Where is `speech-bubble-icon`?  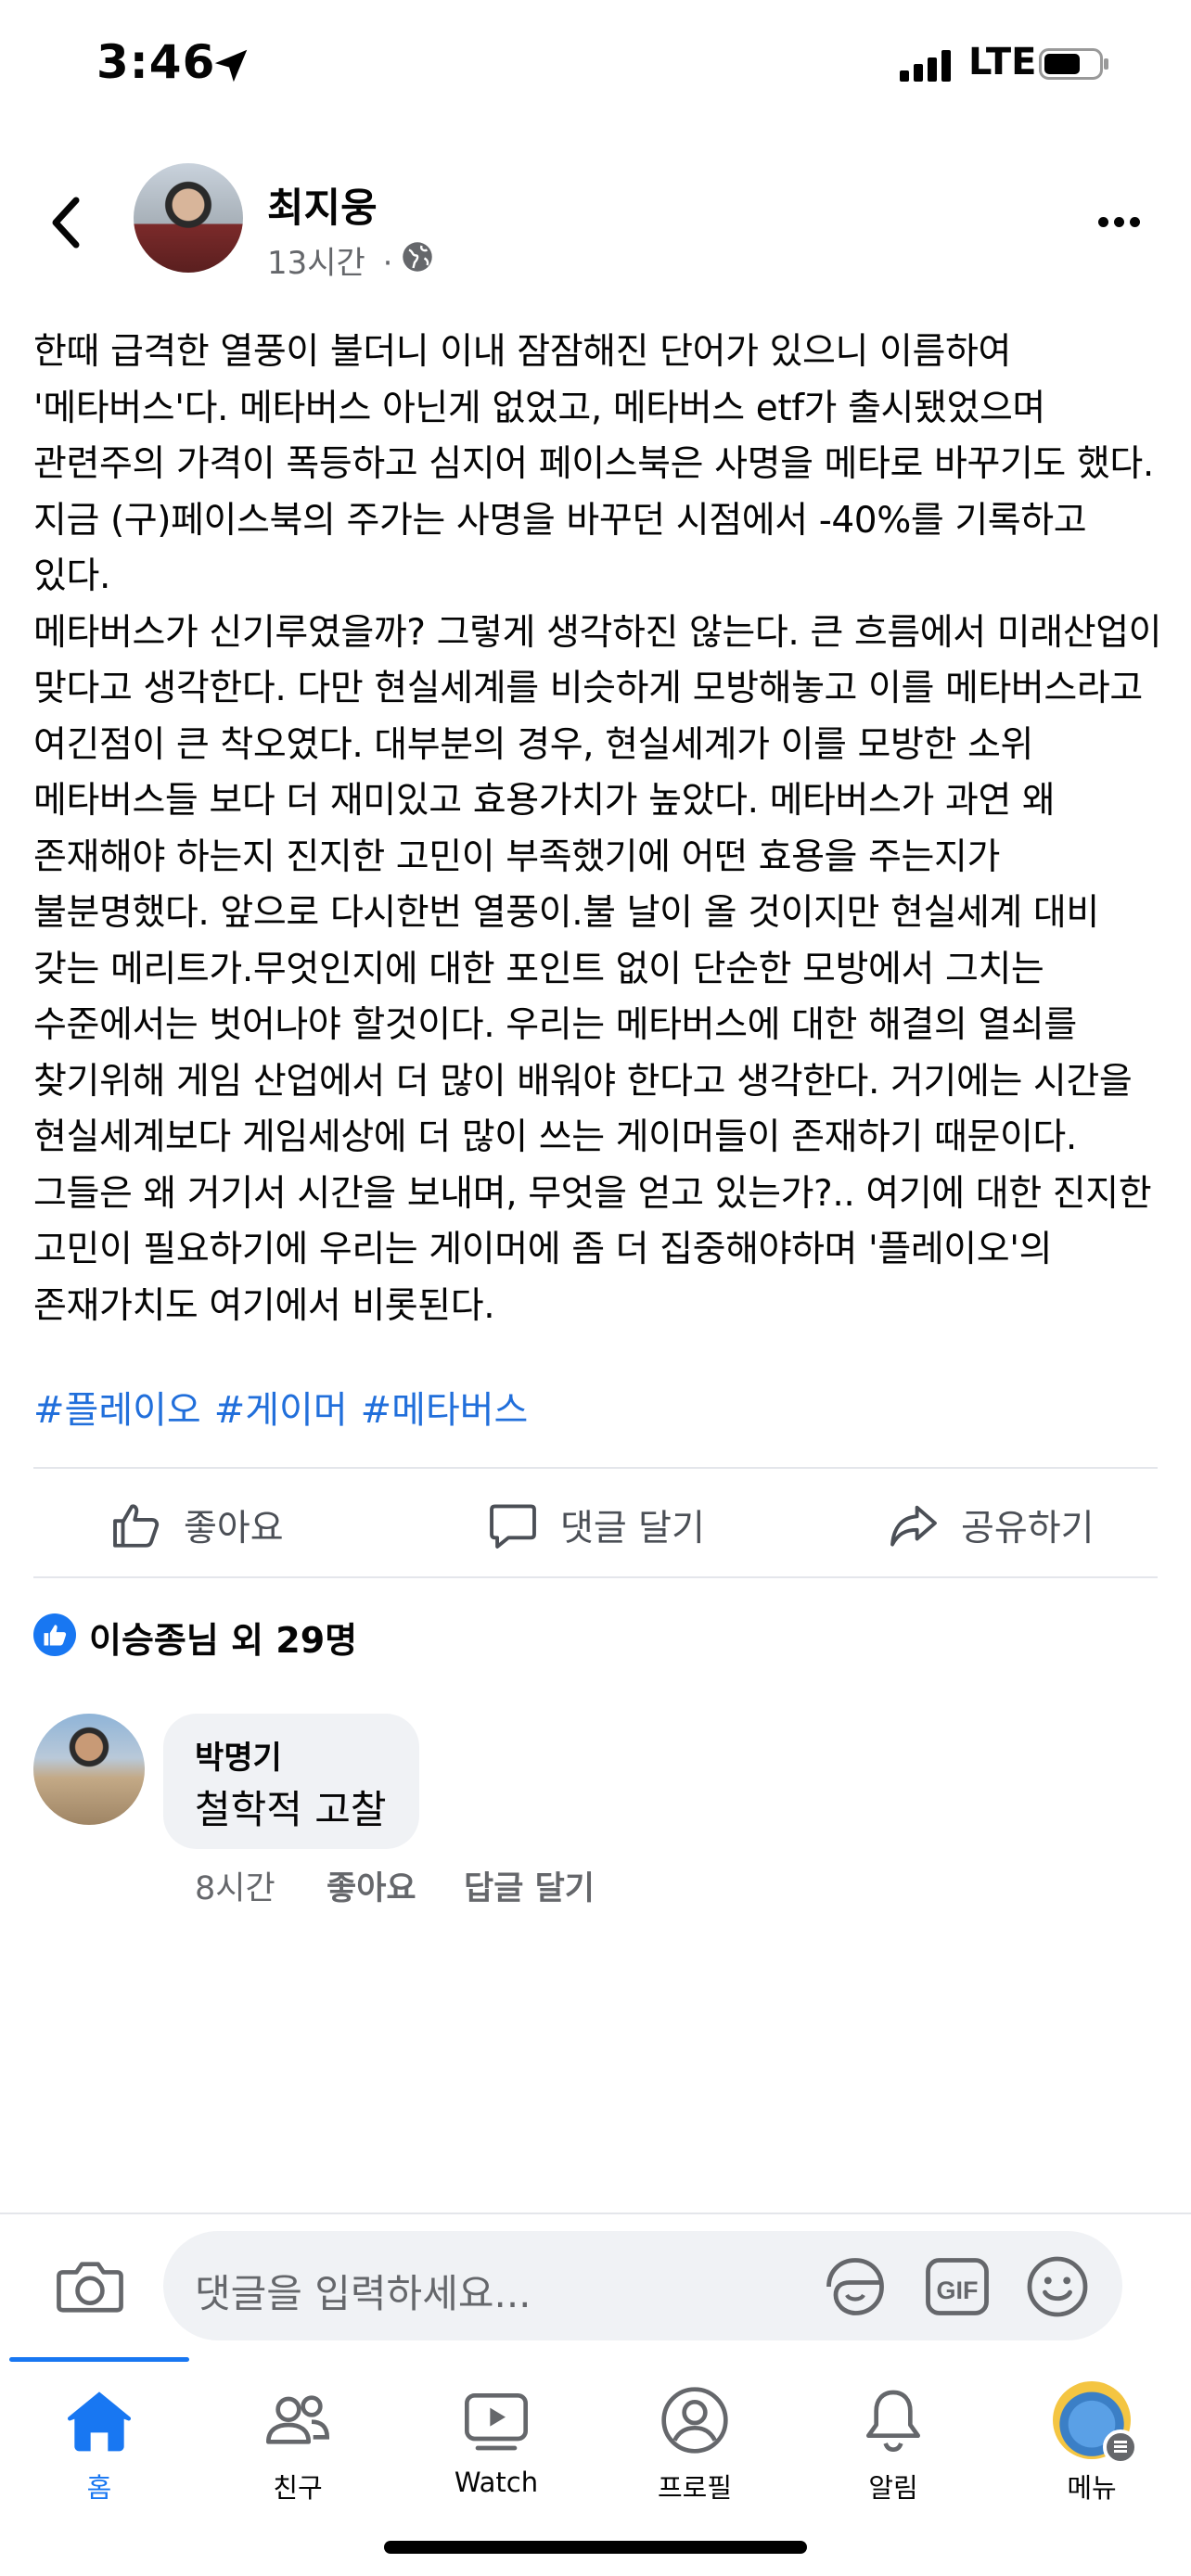
speech-bubble-icon is located at coordinates (513, 1526).